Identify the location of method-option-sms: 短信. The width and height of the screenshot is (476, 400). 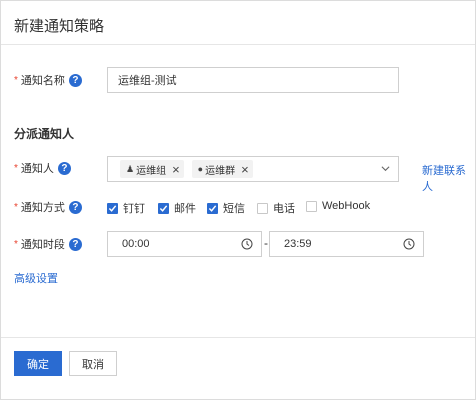
(226, 208).